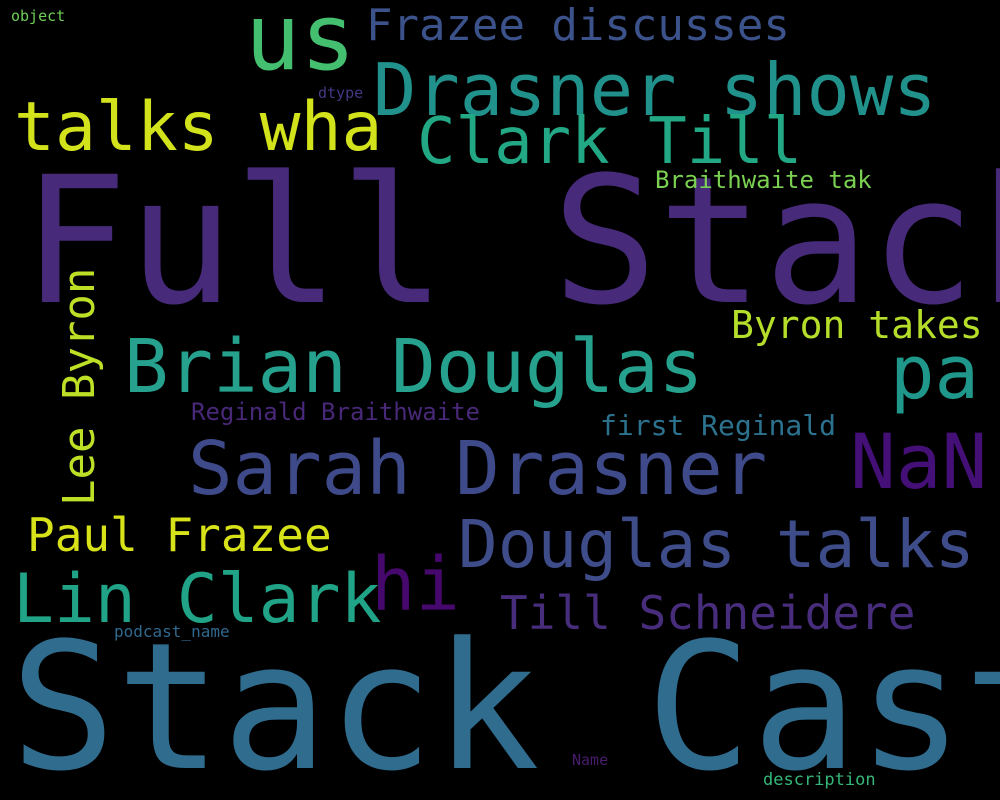  What do you see at coordinates (414, 367) in the screenshot?
I see `word-brian-douglas: Brian Douglas` at bounding box center [414, 367].